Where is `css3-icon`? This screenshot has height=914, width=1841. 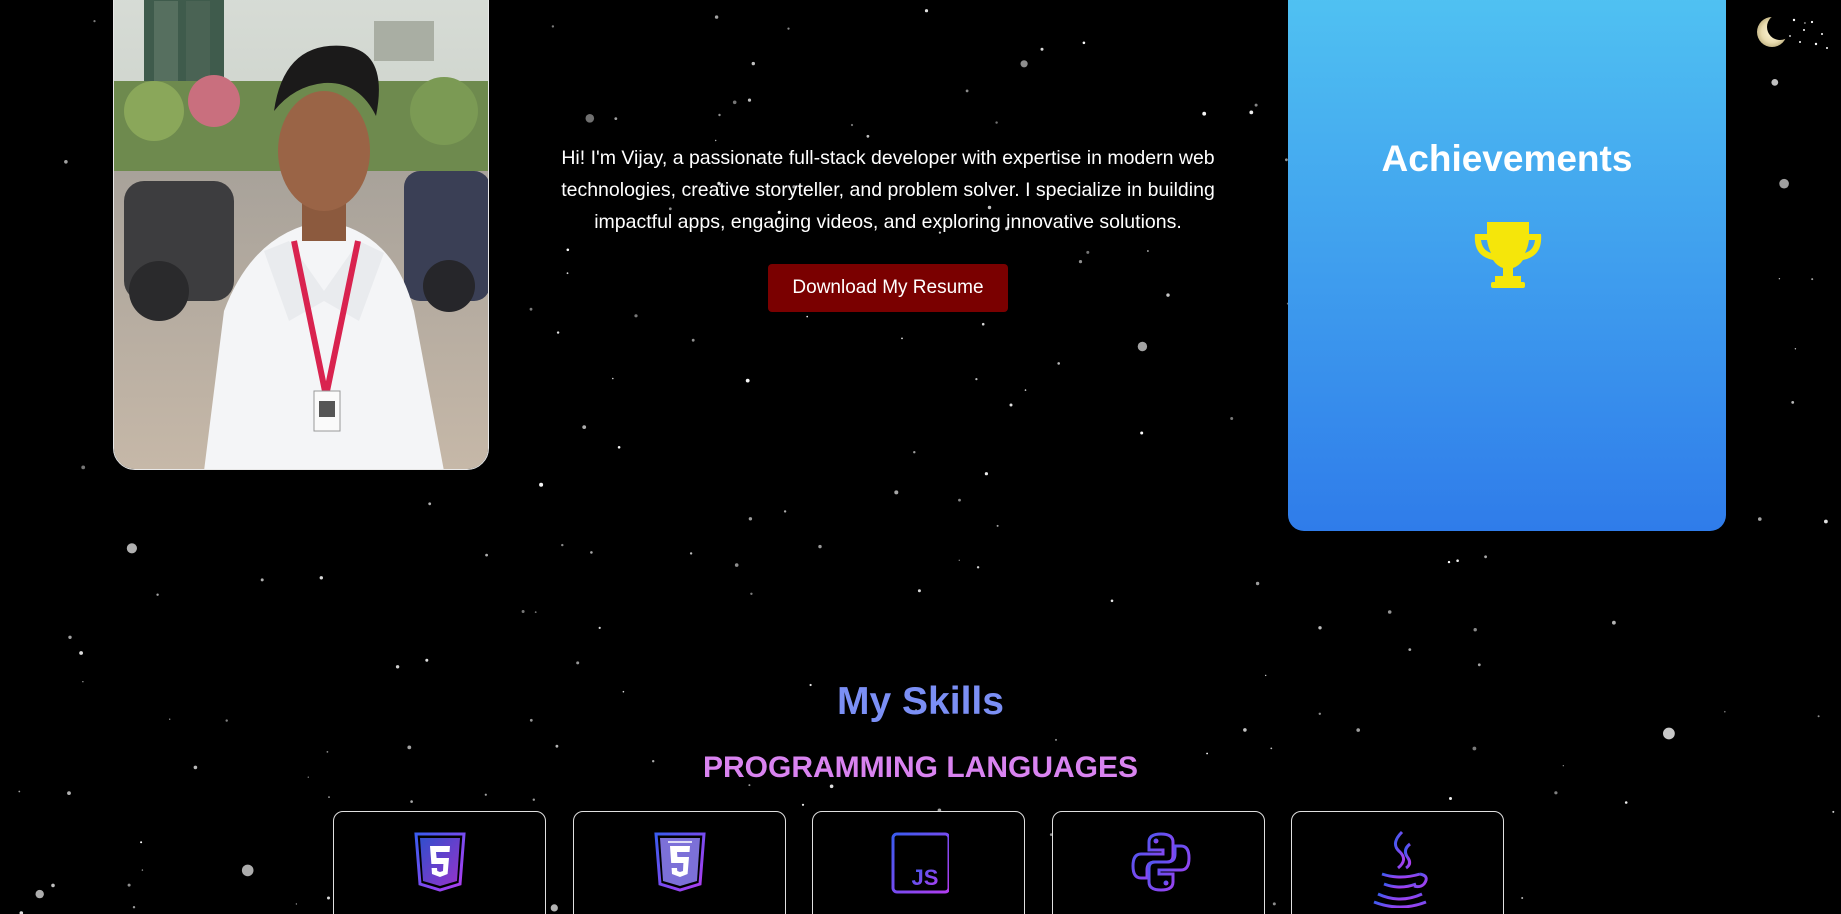
css3-icon is located at coordinates (680, 862).